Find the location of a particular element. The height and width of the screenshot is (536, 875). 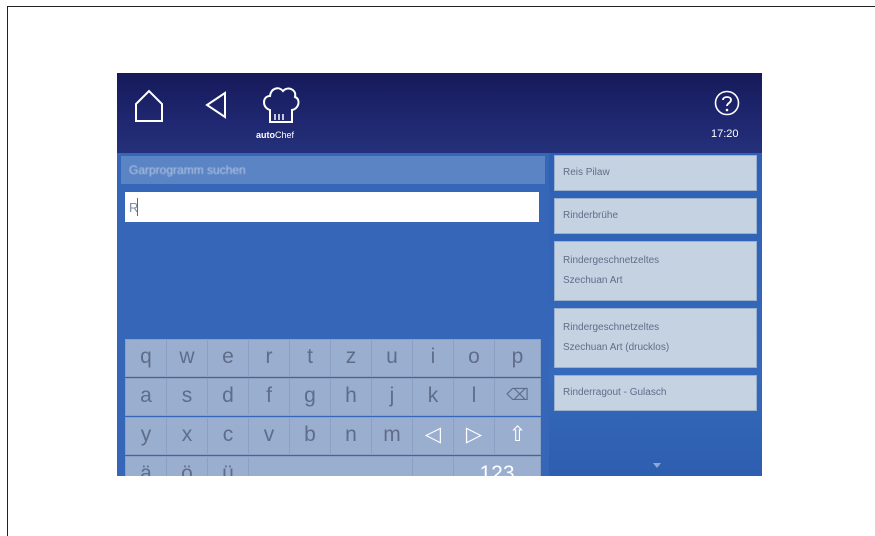

list-item-reis-pilaw: Reis Pilaw is located at coordinates (655, 173).